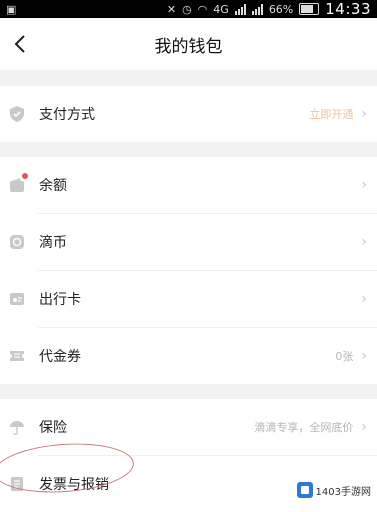 Image resolution: width=377 pixels, height=512 pixels. I want to click on notification-badge, so click(25, 176).